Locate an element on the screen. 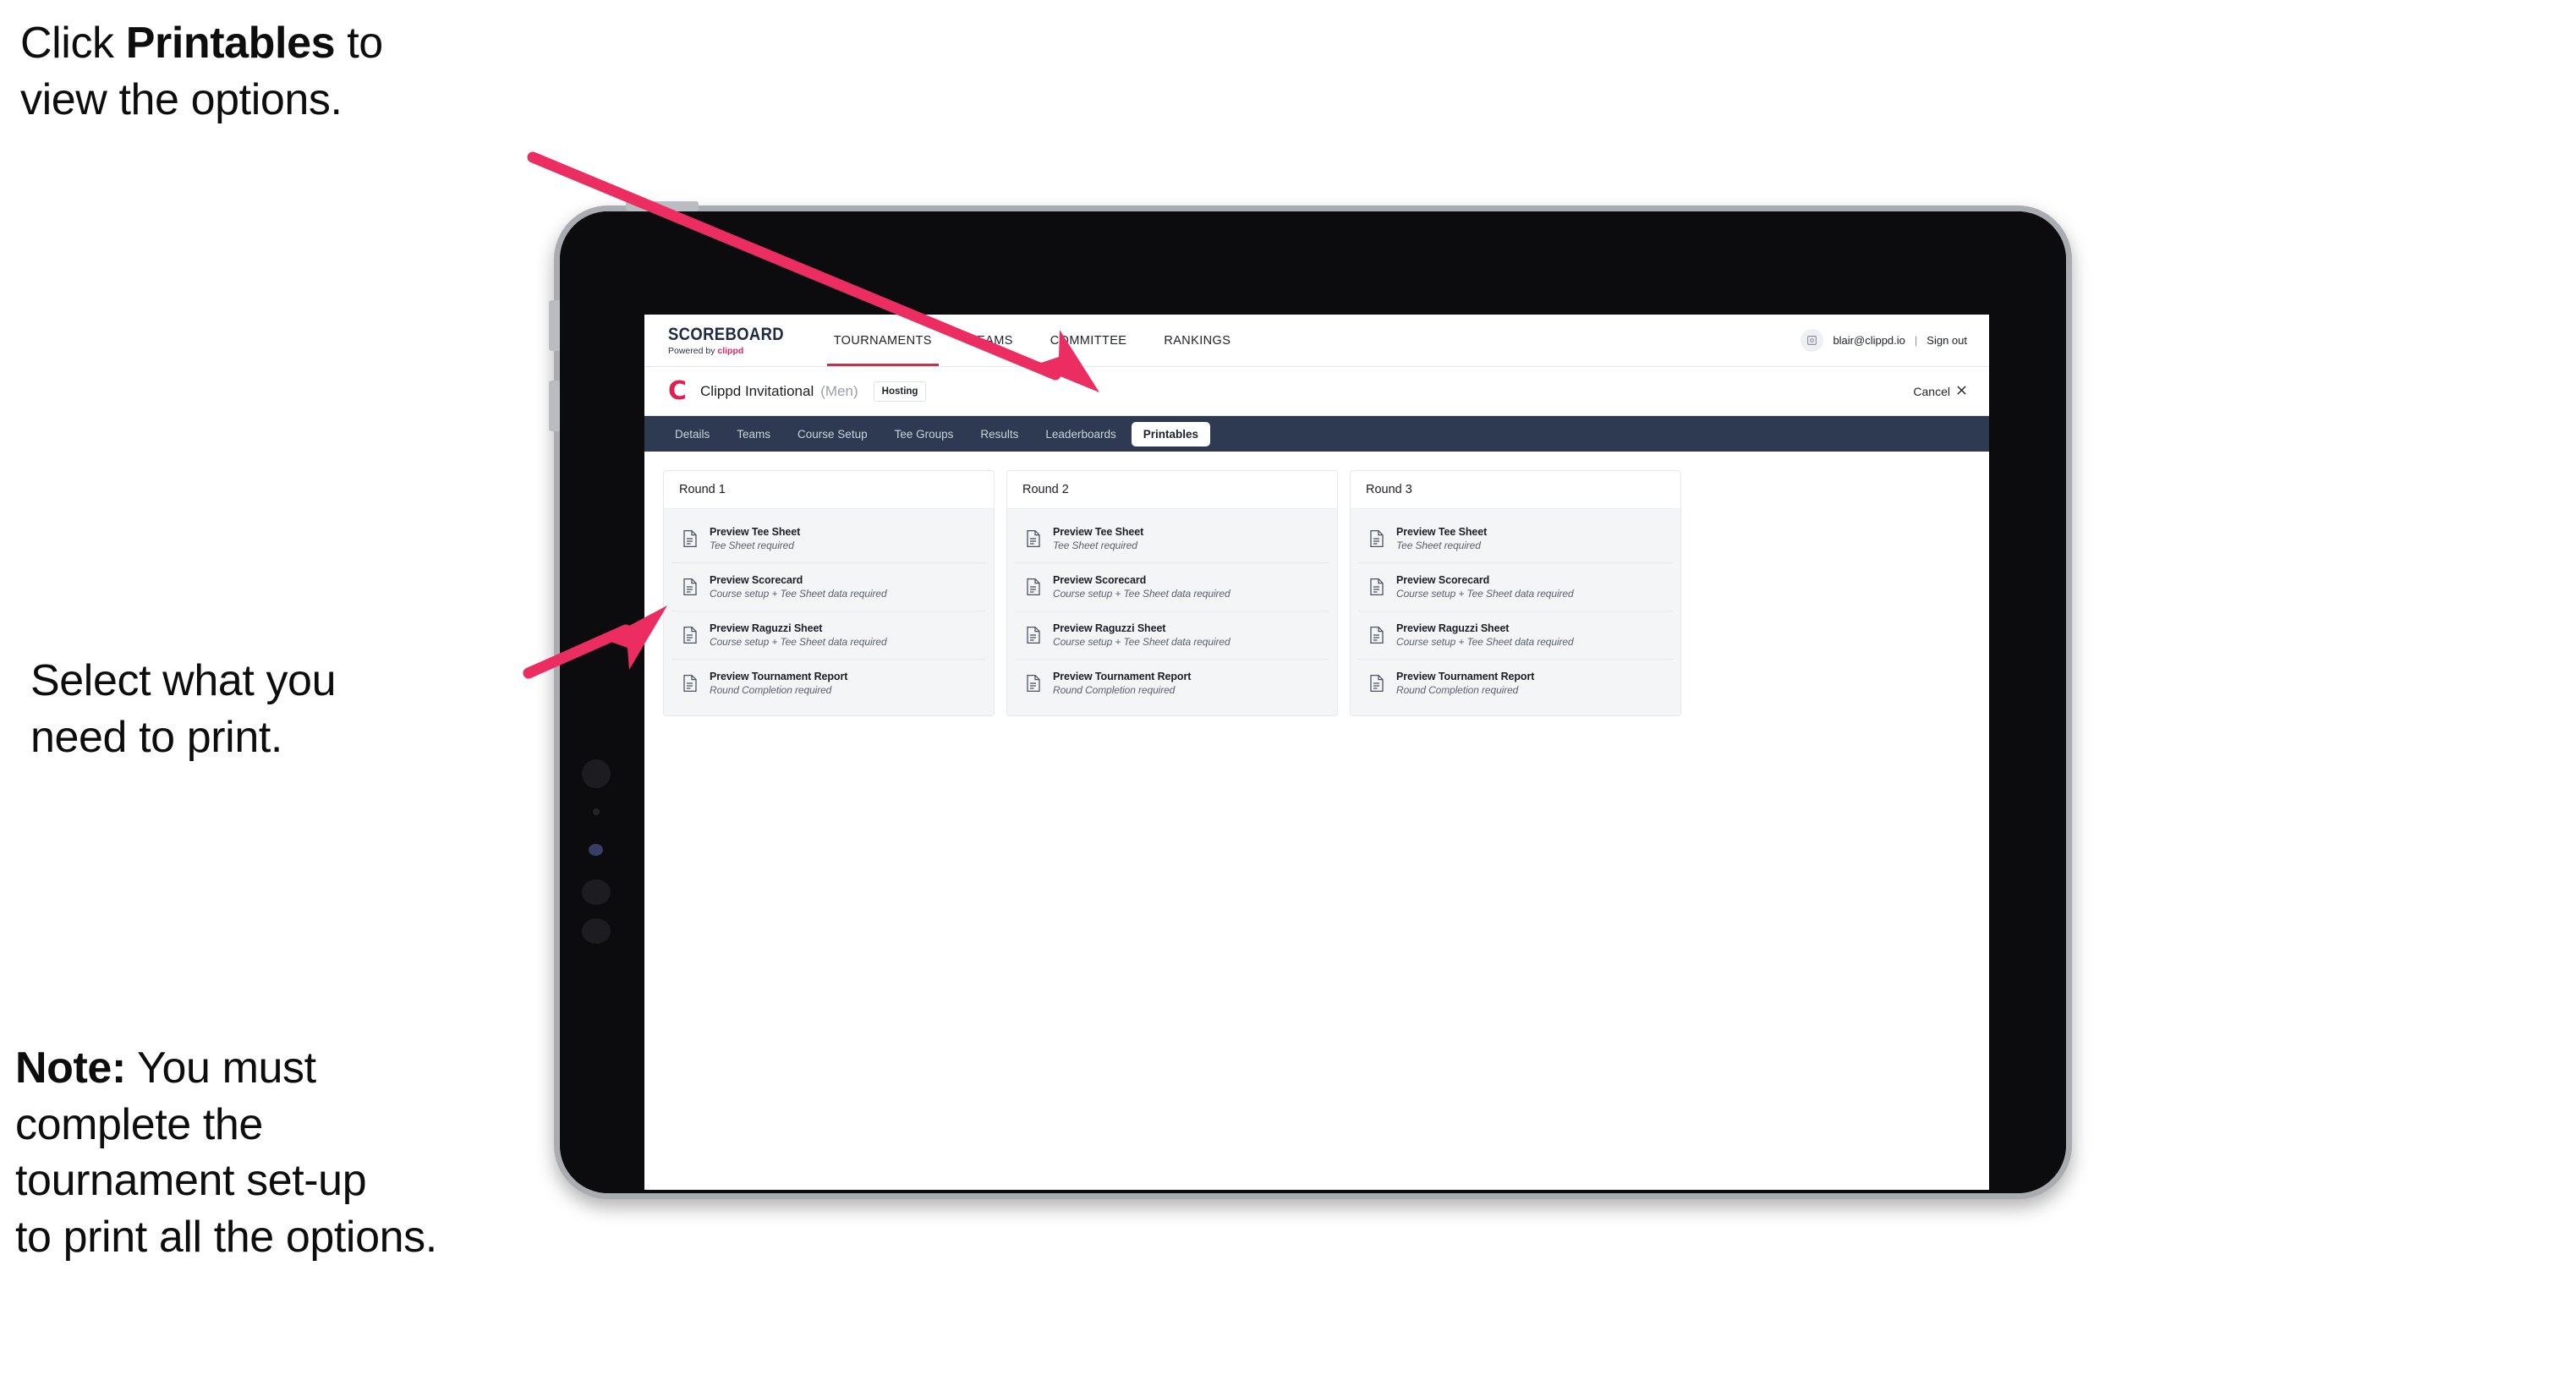  nav-link-rankings: RANKINGS is located at coordinates (1197, 340).